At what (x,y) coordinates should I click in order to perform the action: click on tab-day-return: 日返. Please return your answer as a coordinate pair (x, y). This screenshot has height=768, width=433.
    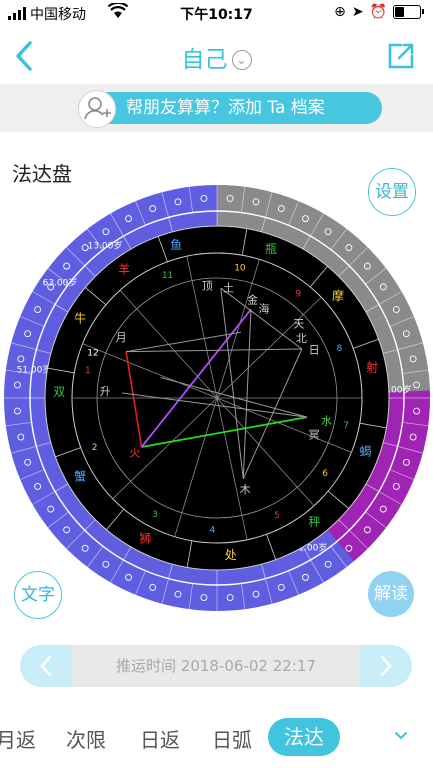
    Looking at the image, I should click on (160, 738).